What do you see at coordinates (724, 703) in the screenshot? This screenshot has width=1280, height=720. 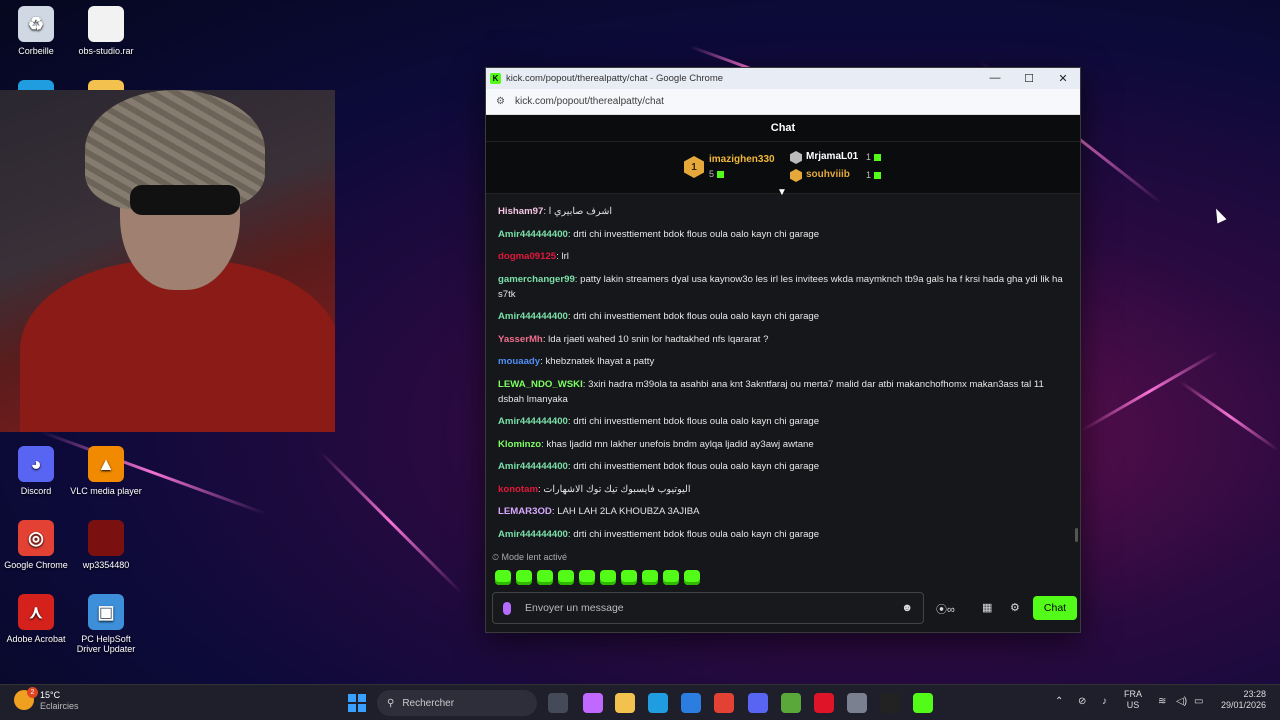 I see `chrome-taskbar-icon` at bounding box center [724, 703].